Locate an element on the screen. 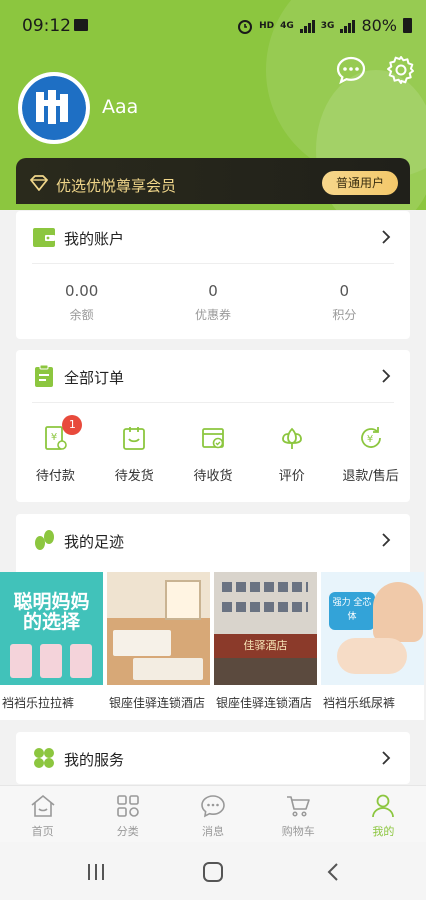 Image resolution: width=426 pixels, height=900 pixels. footprint-item: 强力 全芯体 裆裆乐纸尿裤 is located at coordinates (372, 646).